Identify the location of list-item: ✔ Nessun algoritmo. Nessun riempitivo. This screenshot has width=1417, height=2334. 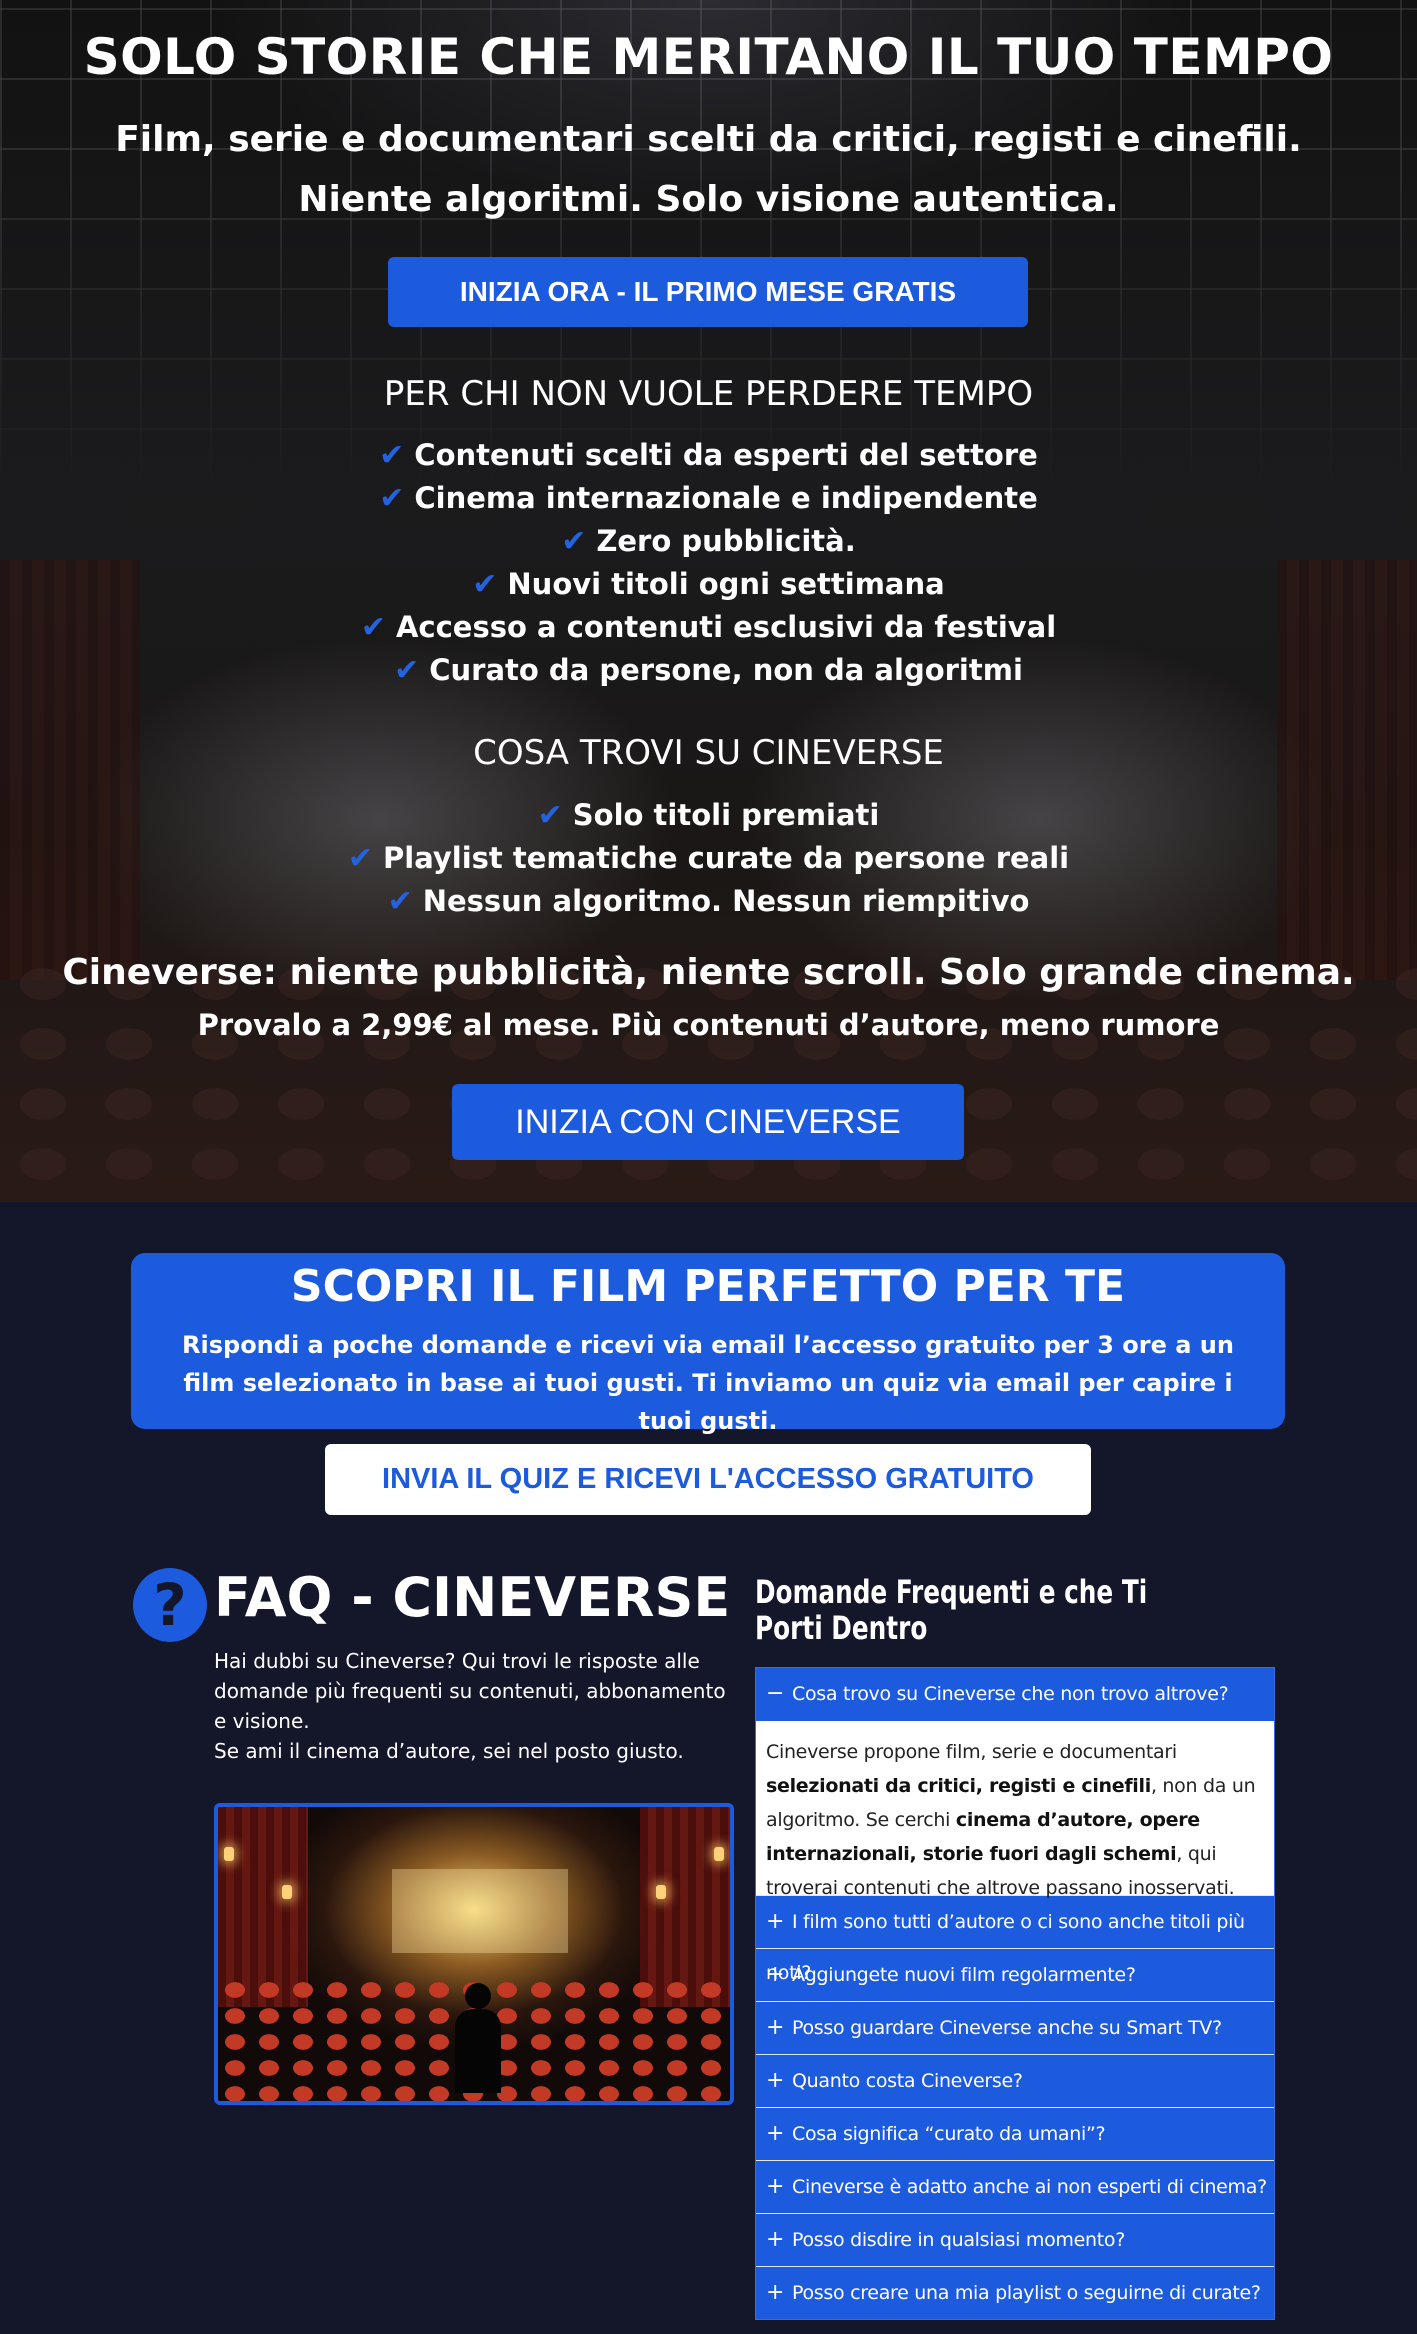
(708, 901).